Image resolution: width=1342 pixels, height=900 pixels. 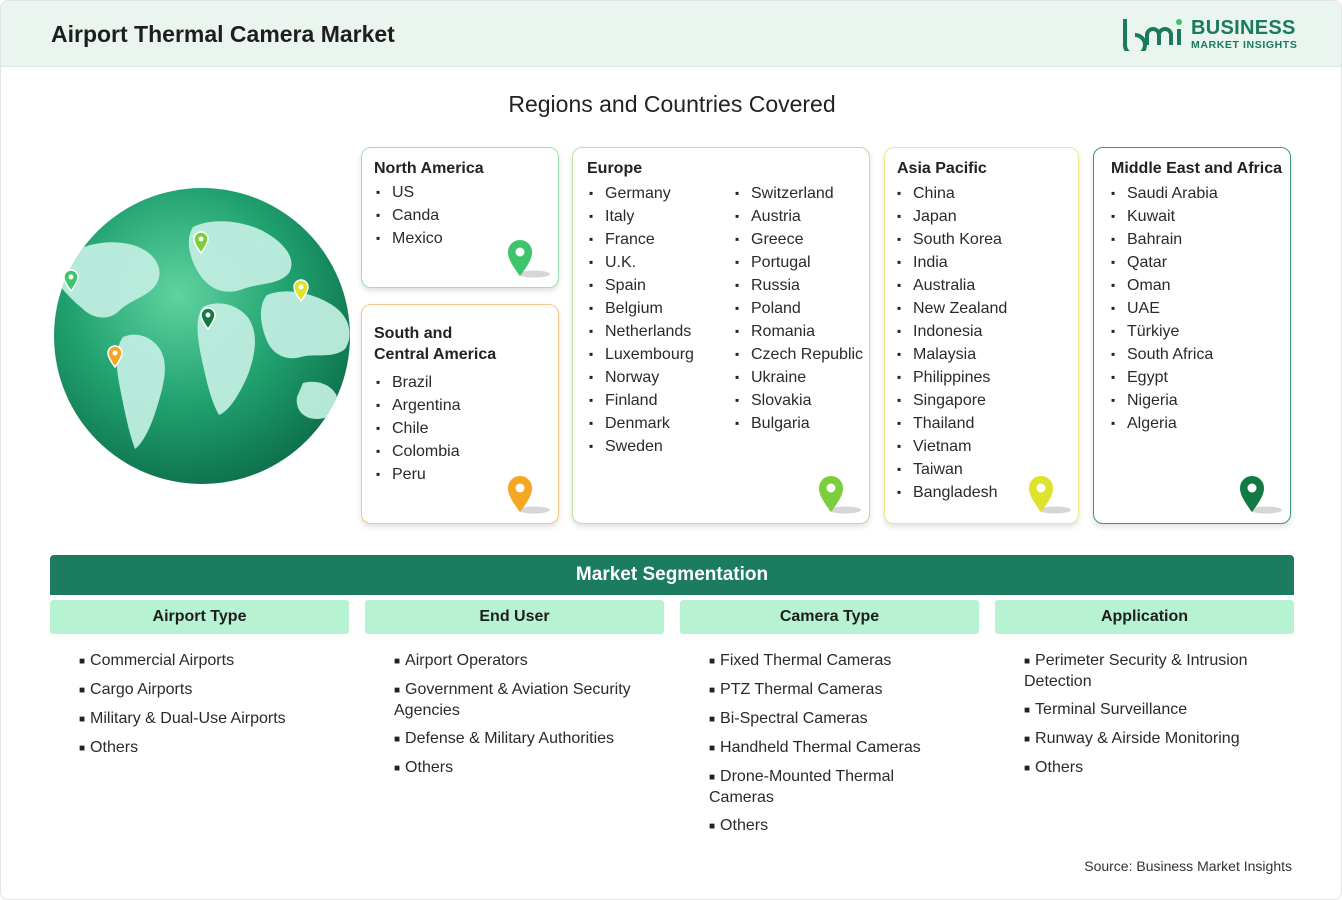 What do you see at coordinates (1144, 617) in the screenshot?
I see `segment-heading-application: Application` at bounding box center [1144, 617].